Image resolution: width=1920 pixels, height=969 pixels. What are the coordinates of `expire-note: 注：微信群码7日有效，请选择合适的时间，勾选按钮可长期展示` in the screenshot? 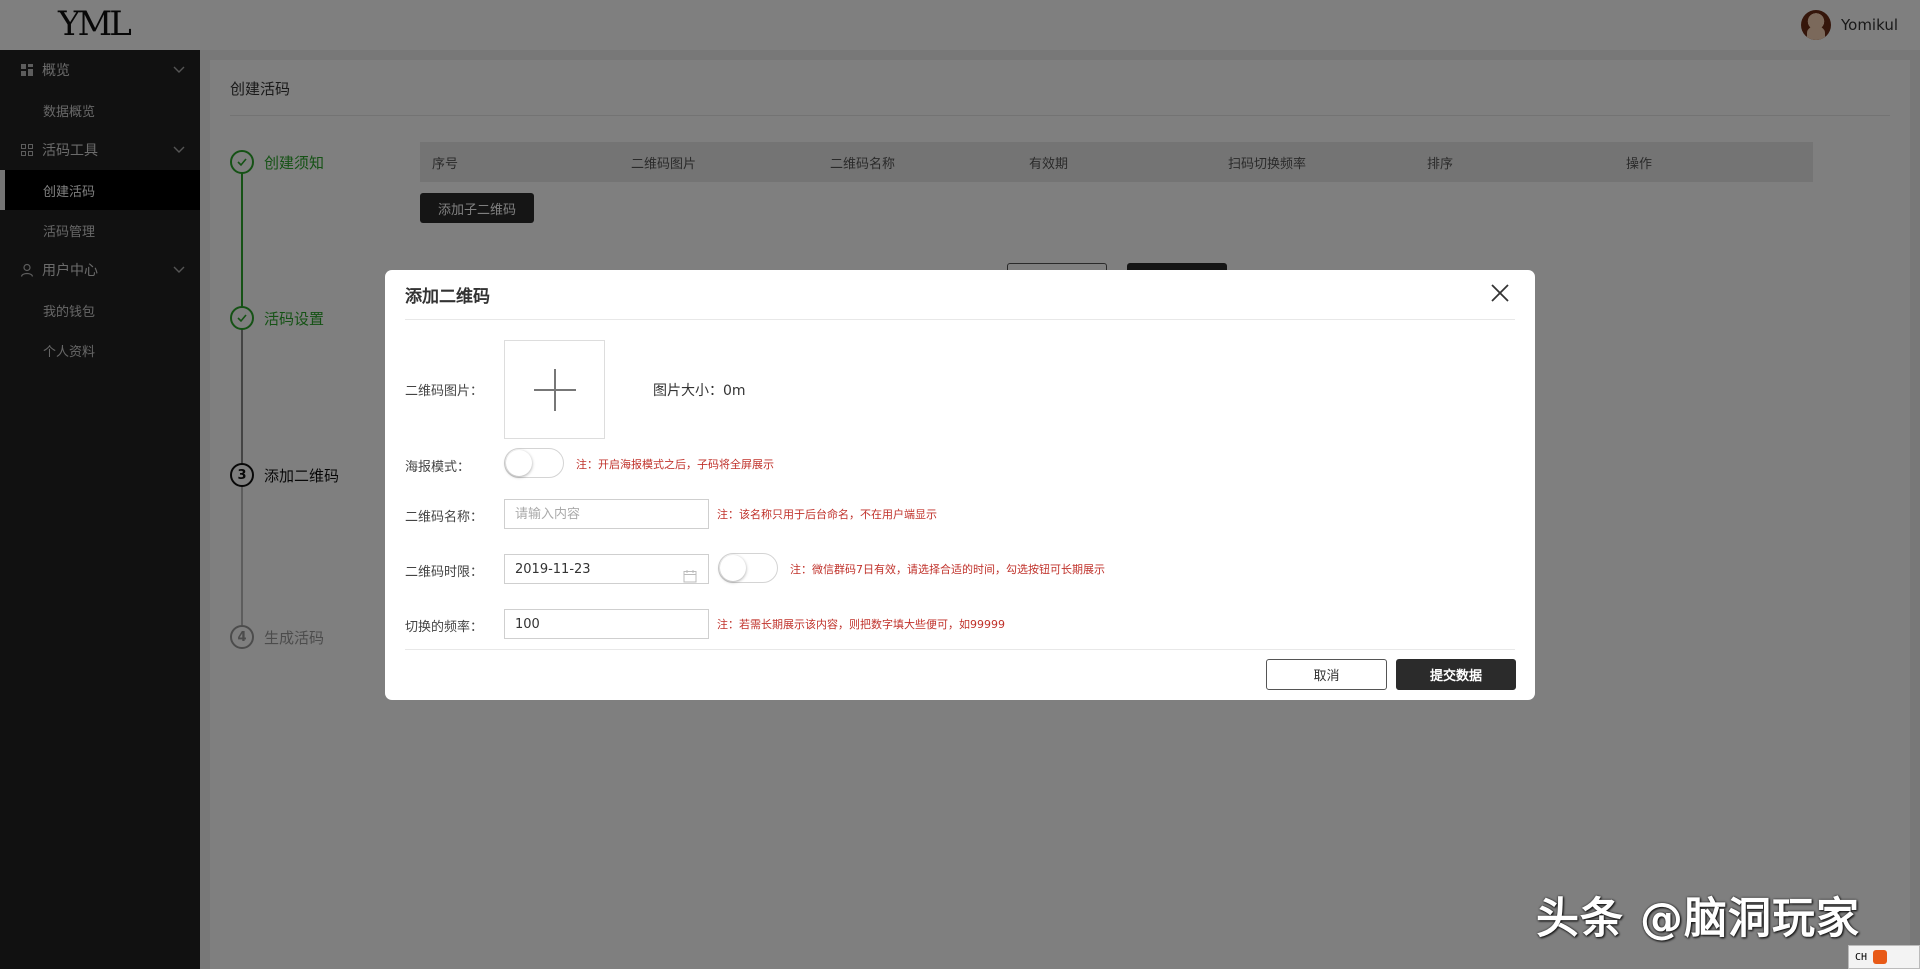 It's located at (947, 569).